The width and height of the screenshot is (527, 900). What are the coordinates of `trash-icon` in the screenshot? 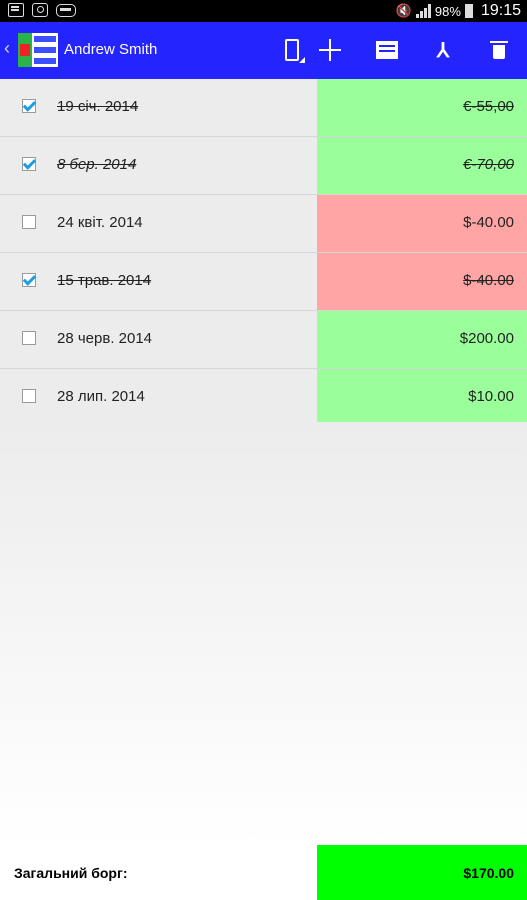 It's located at (499, 50).